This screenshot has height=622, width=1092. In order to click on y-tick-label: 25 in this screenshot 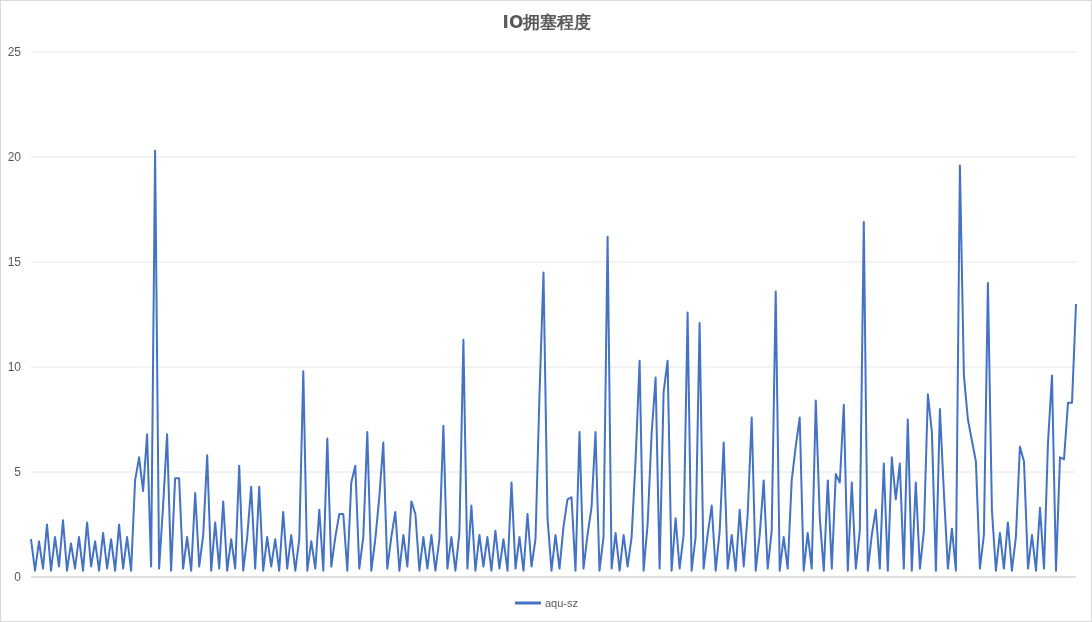, I will do `click(14, 52)`.